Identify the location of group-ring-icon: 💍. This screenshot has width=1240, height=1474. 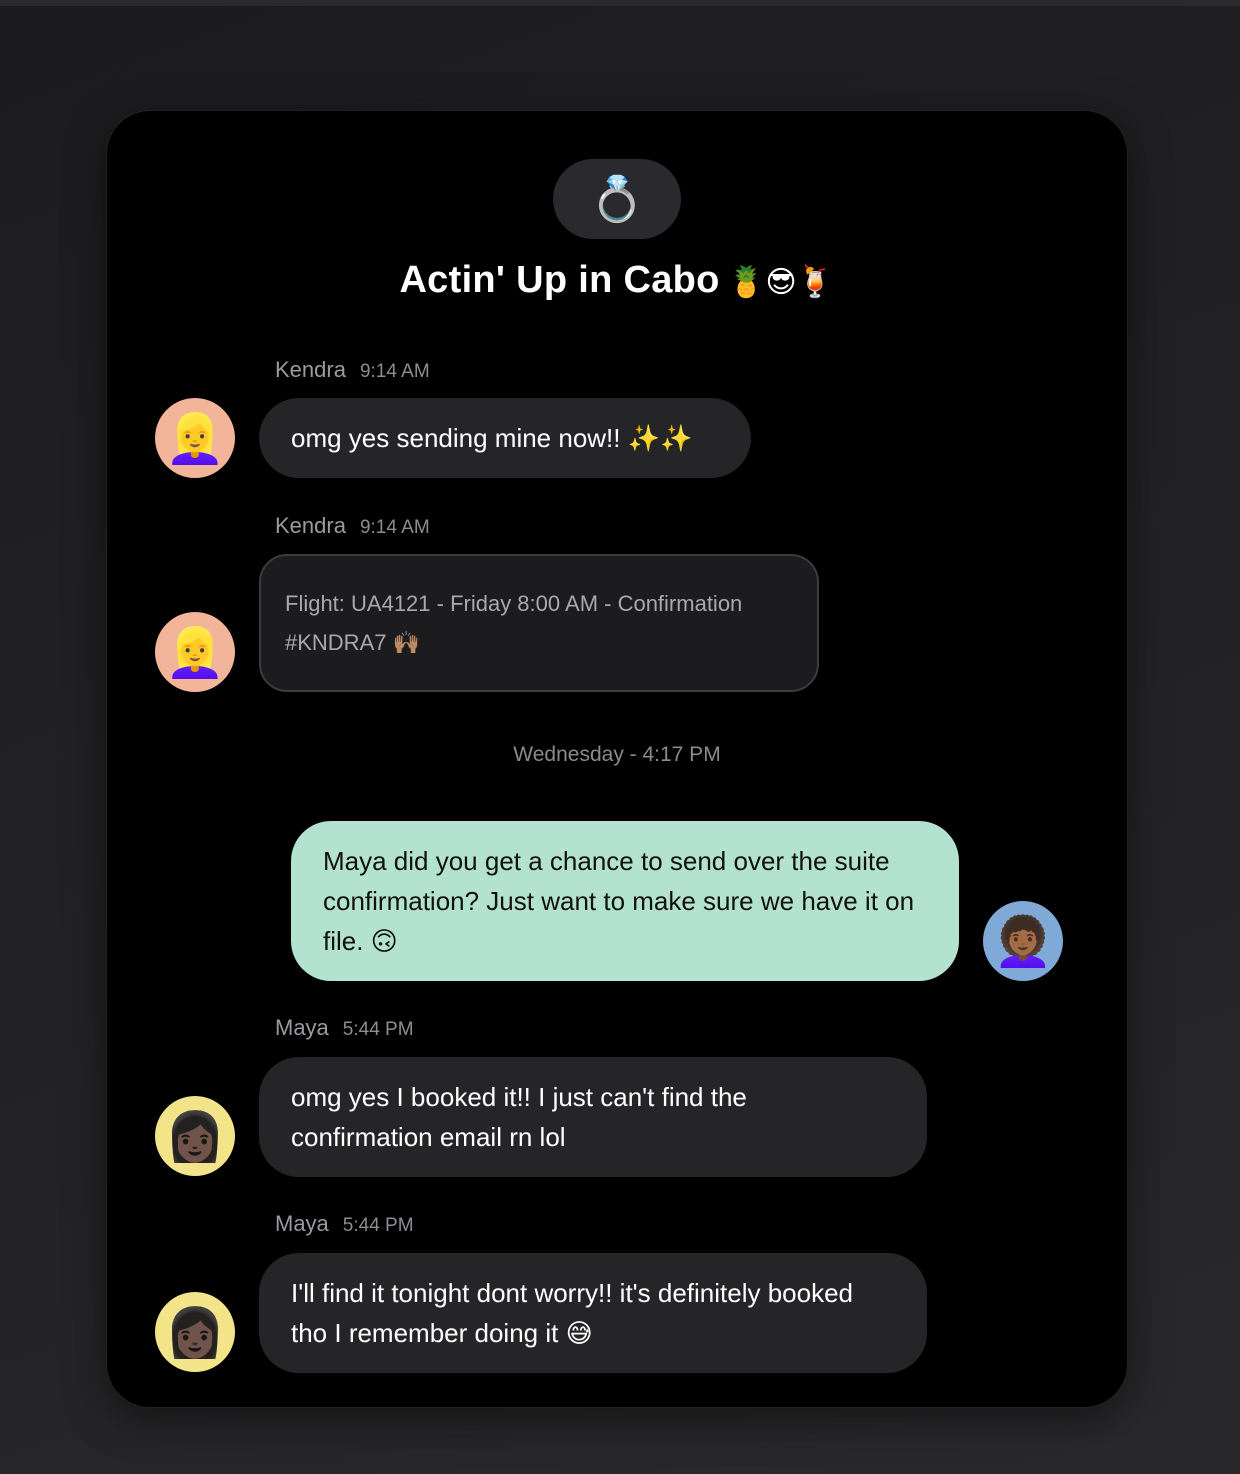
(617, 199).